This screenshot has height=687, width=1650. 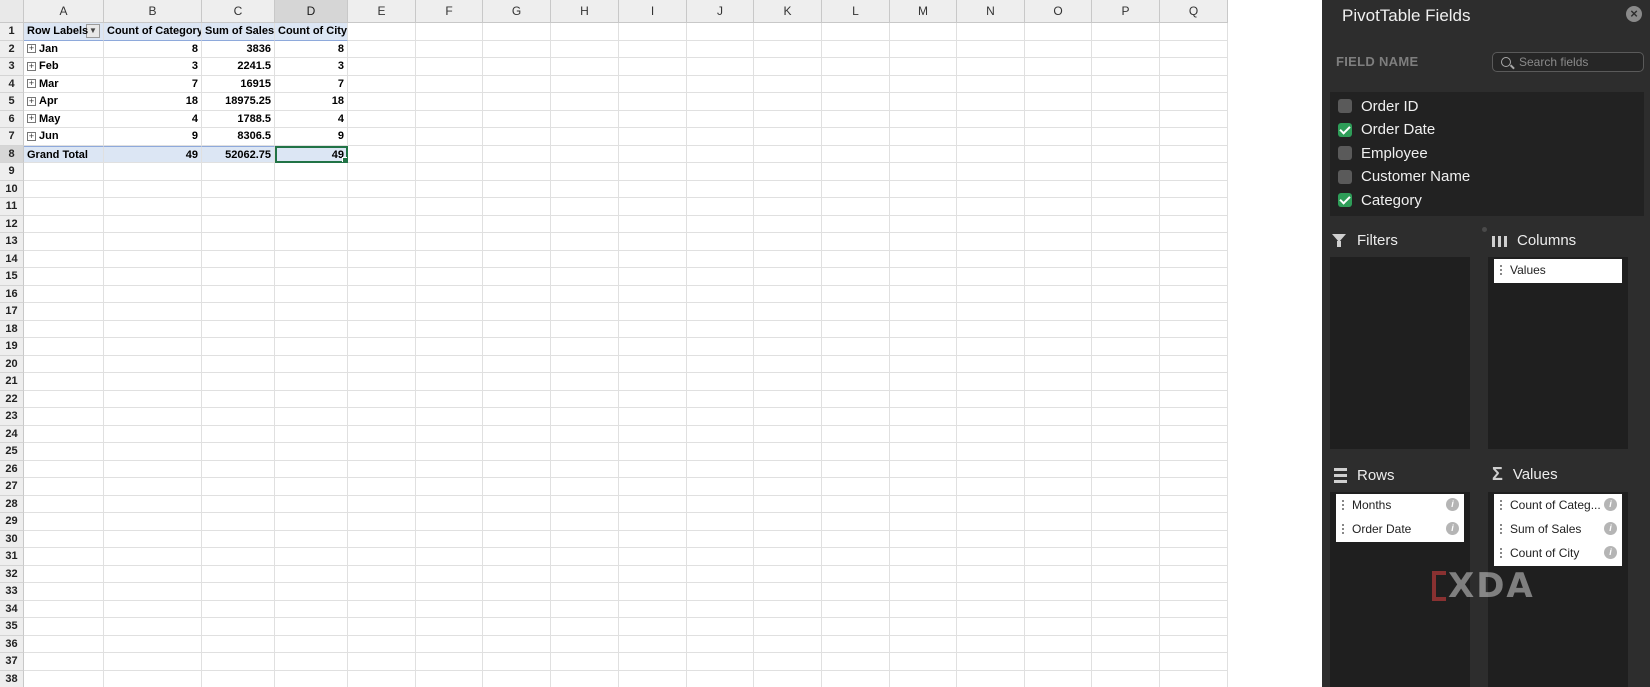 What do you see at coordinates (64, 574) in the screenshot?
I see `cell-a32` at bounding box center [64, 574].